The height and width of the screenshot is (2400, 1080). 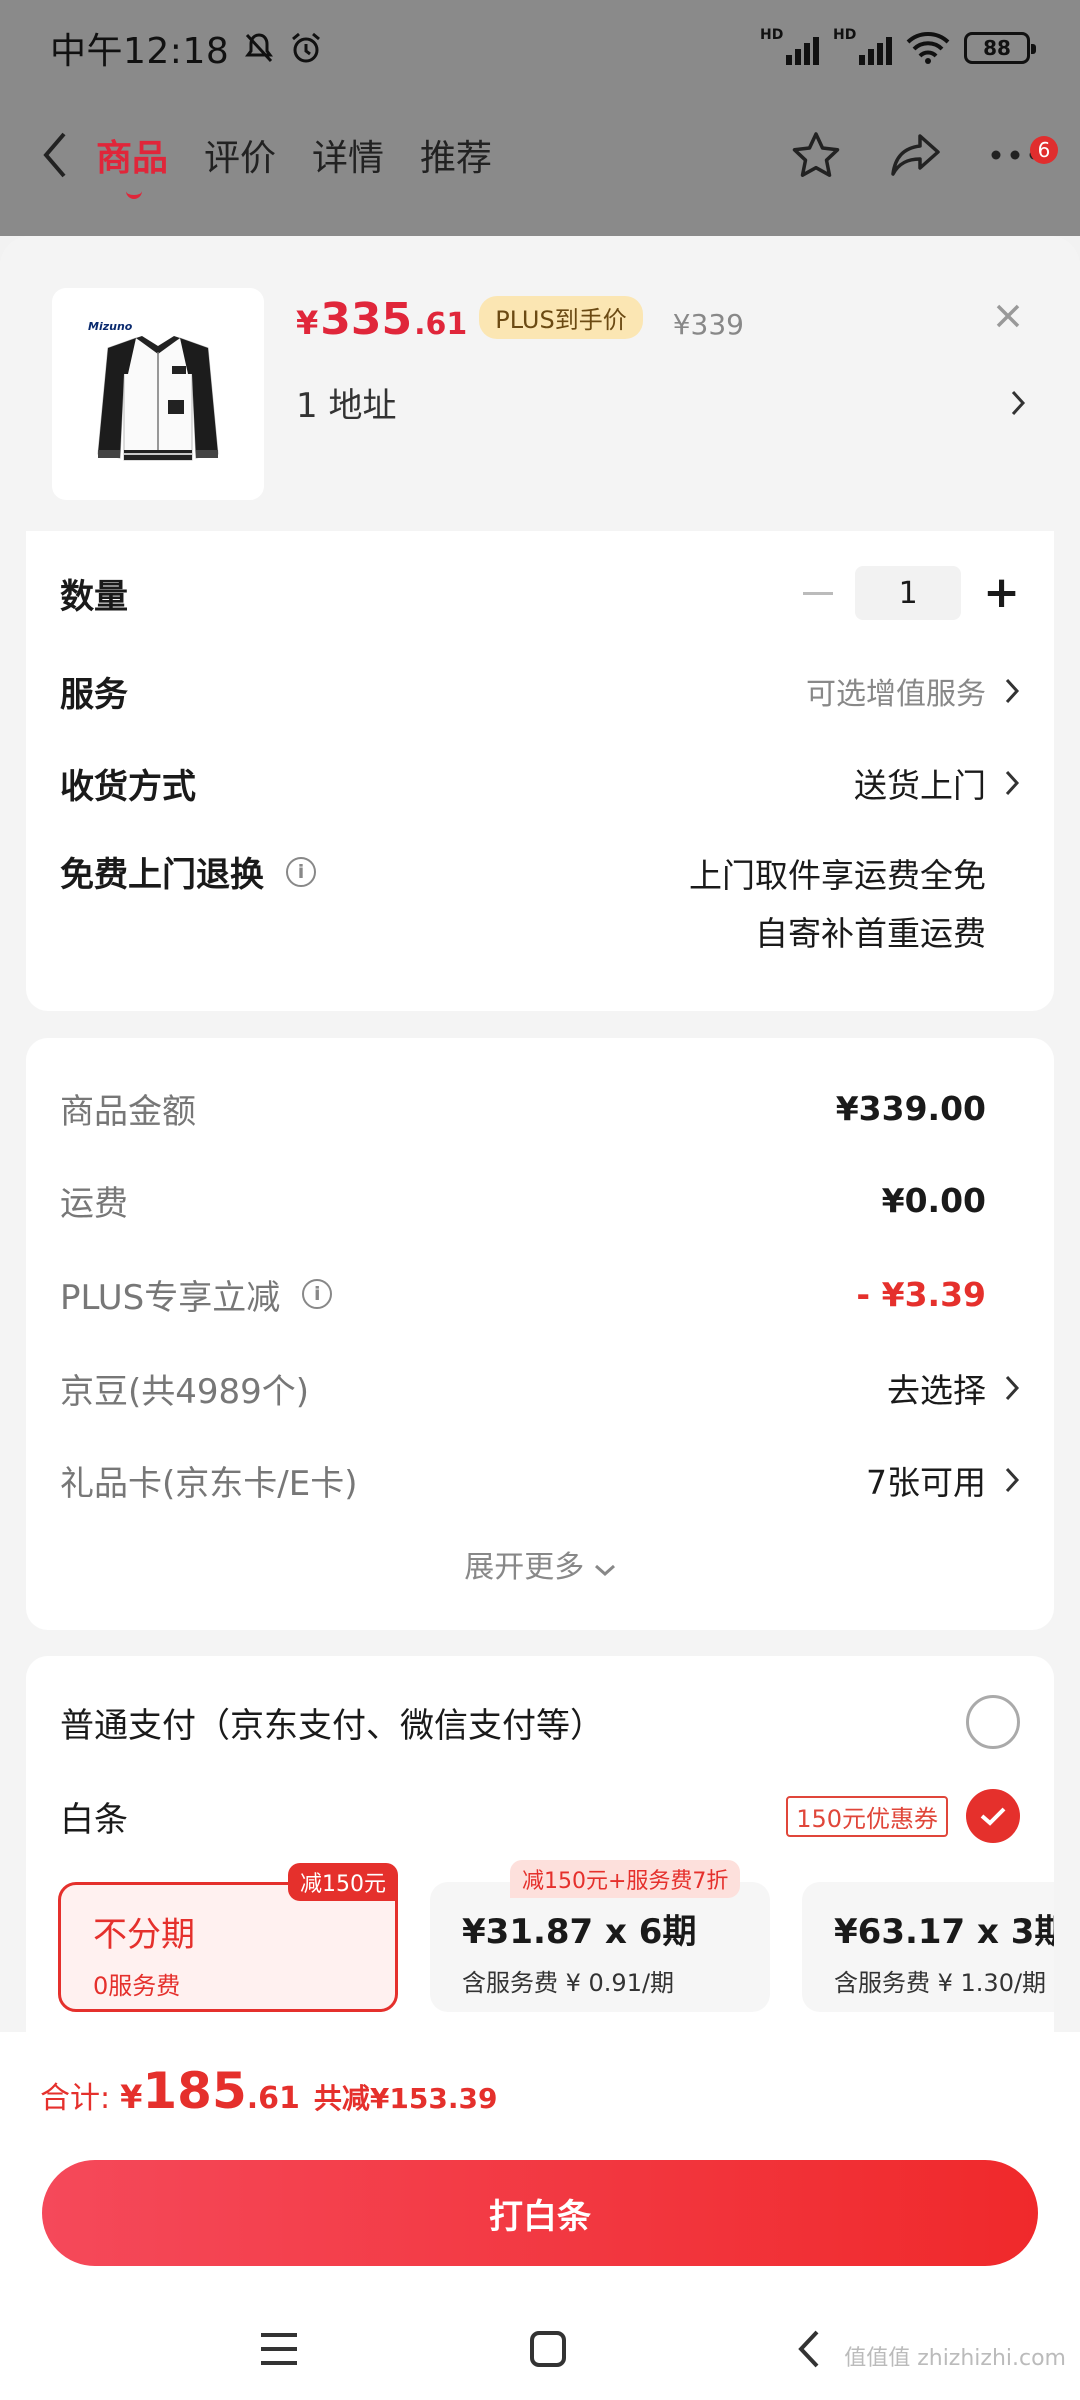 What do you see at coordinates (137, 1986) in the screenshot?
I see `plan-subtitle: 0服务费` at bounding box center [137, 1986].